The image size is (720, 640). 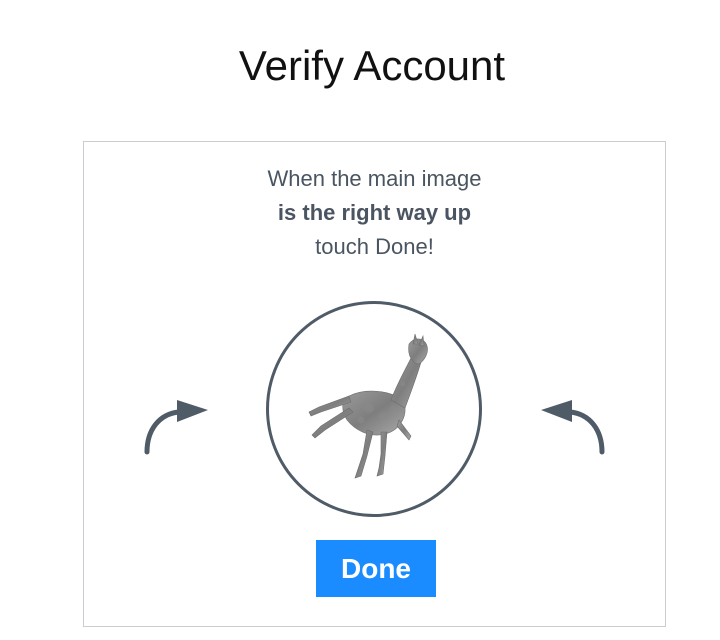 I want to click on rotate-right-button, so click(x=574, y=426).